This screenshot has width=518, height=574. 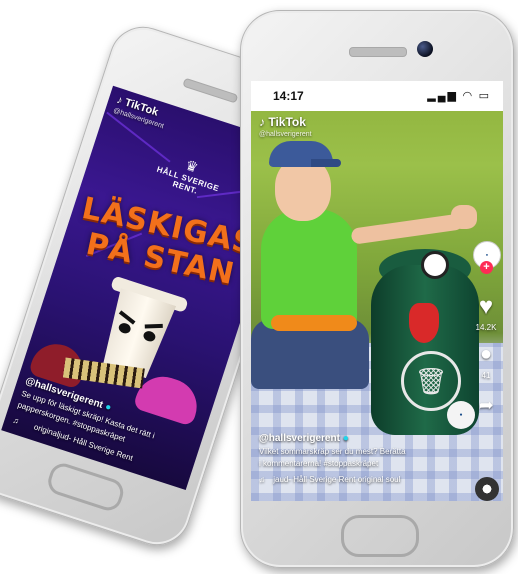 What do you see at coordinates (486, 267) in the screenshot?
I see `follow-plus-icon: +` at bounding box center [486, 267].